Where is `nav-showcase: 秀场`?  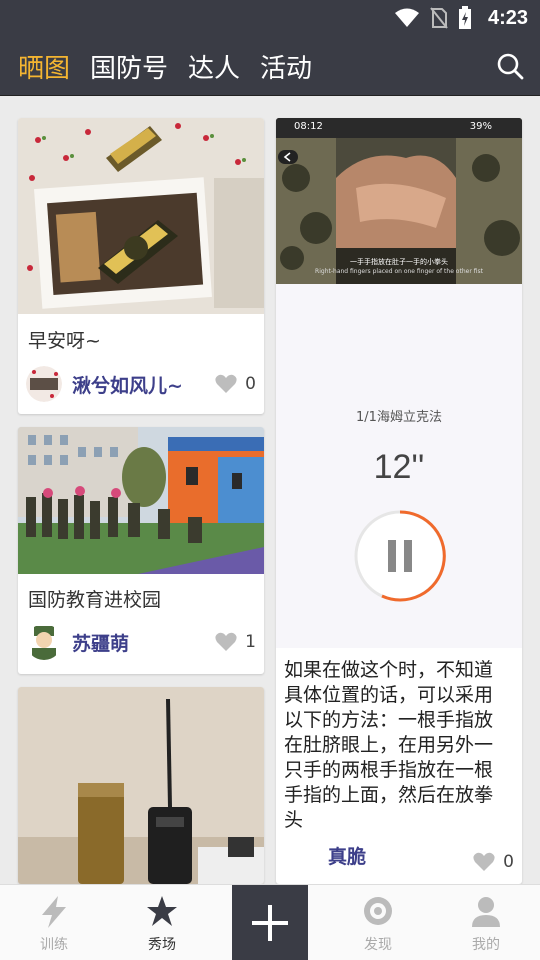 nav-showcase: 秀场 is located at coordinates (162, 922).